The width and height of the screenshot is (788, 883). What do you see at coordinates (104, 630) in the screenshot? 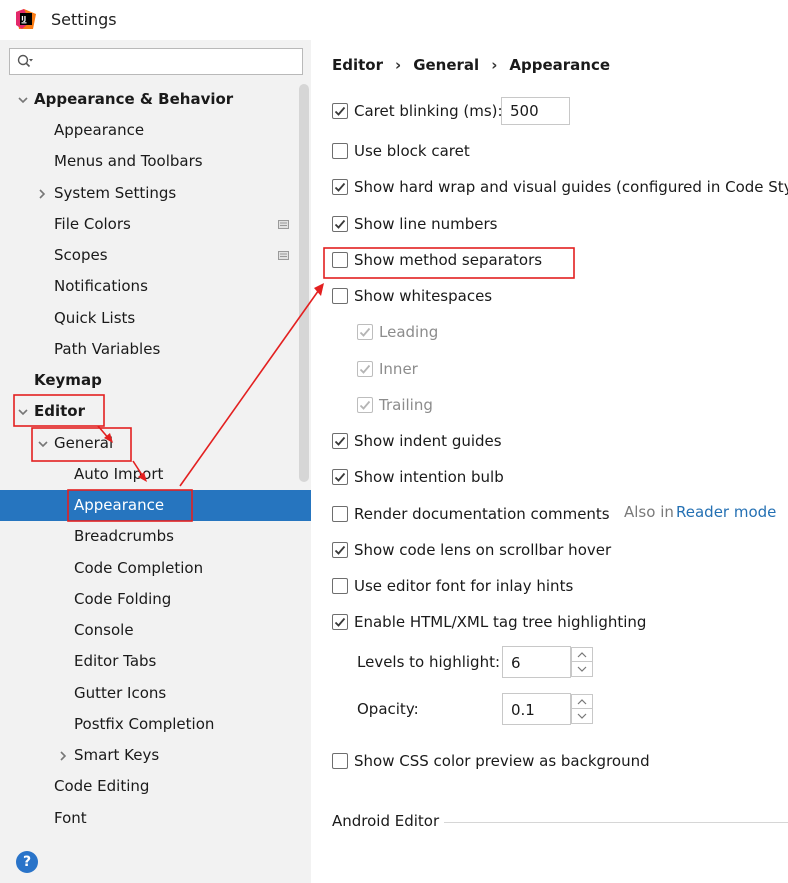
I see `sidebar-item-label: Console` at bounding box center [104, 630].